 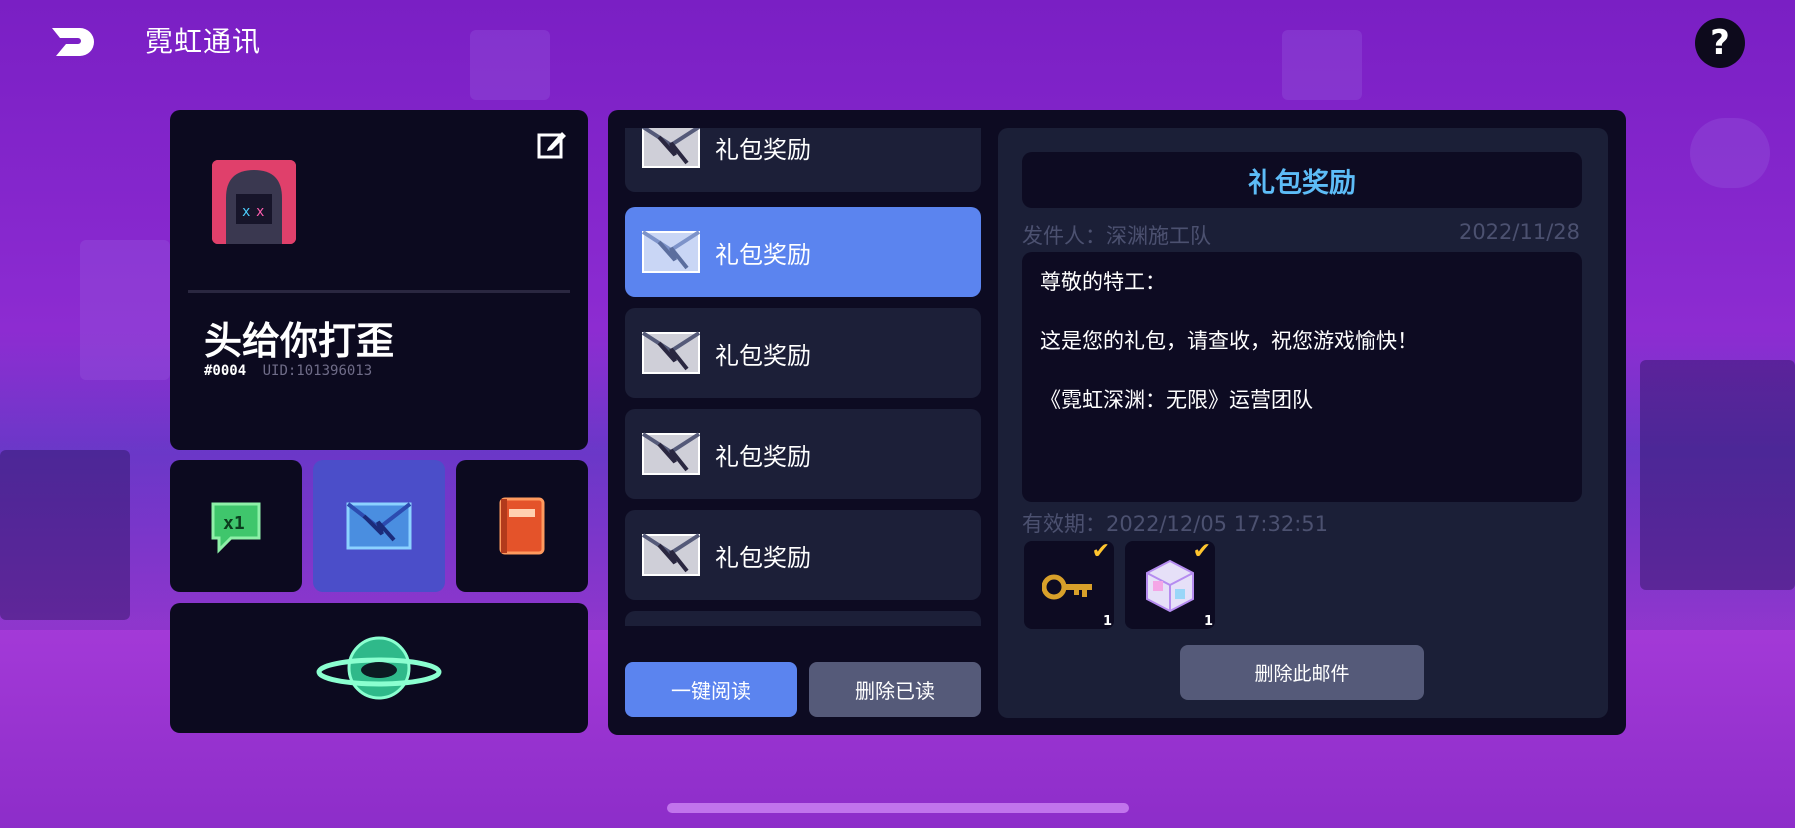 What do you see at coordinates (711, 689) in the screenshot?
I see `read-all-button: 一键阅读` at bounding box center [711, 689].